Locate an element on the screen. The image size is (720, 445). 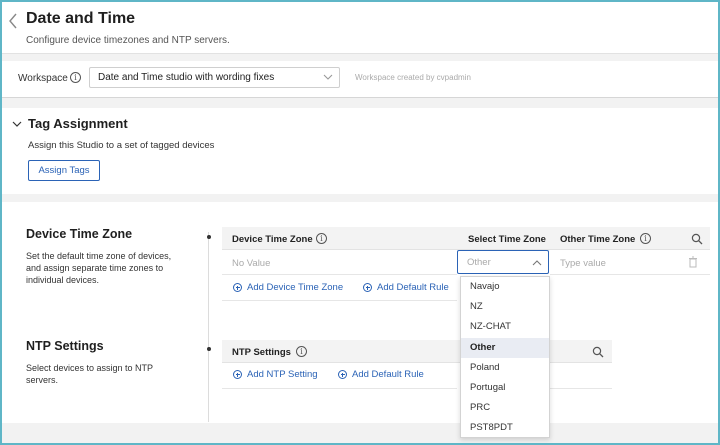
back-chevron-icon is located at coordinates (13, 21).